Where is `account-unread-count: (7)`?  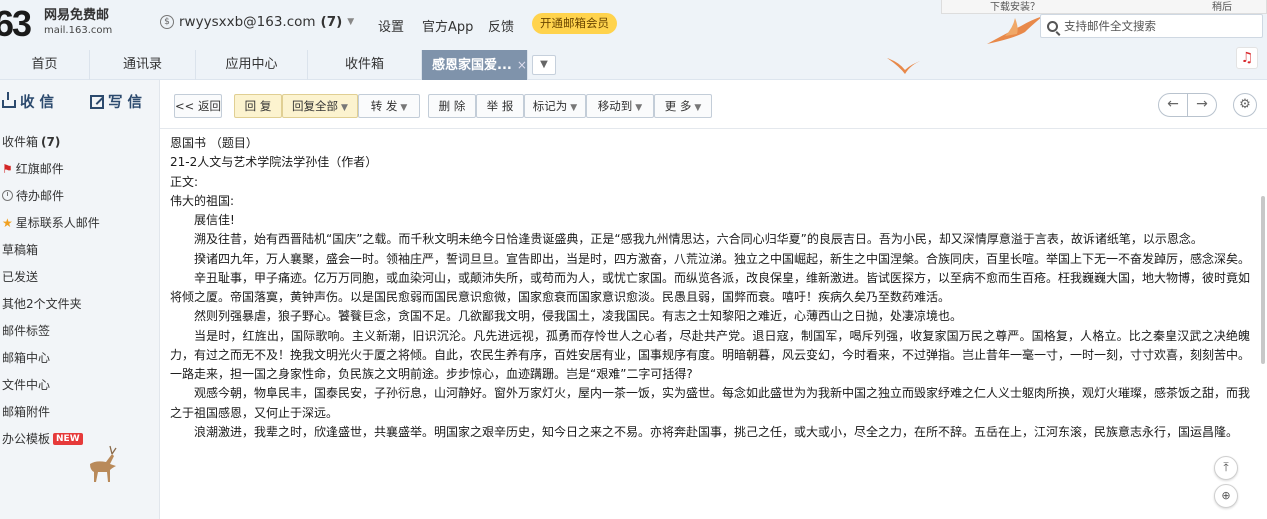
account-unread-count: (7) is located at coordinates (331, 22).